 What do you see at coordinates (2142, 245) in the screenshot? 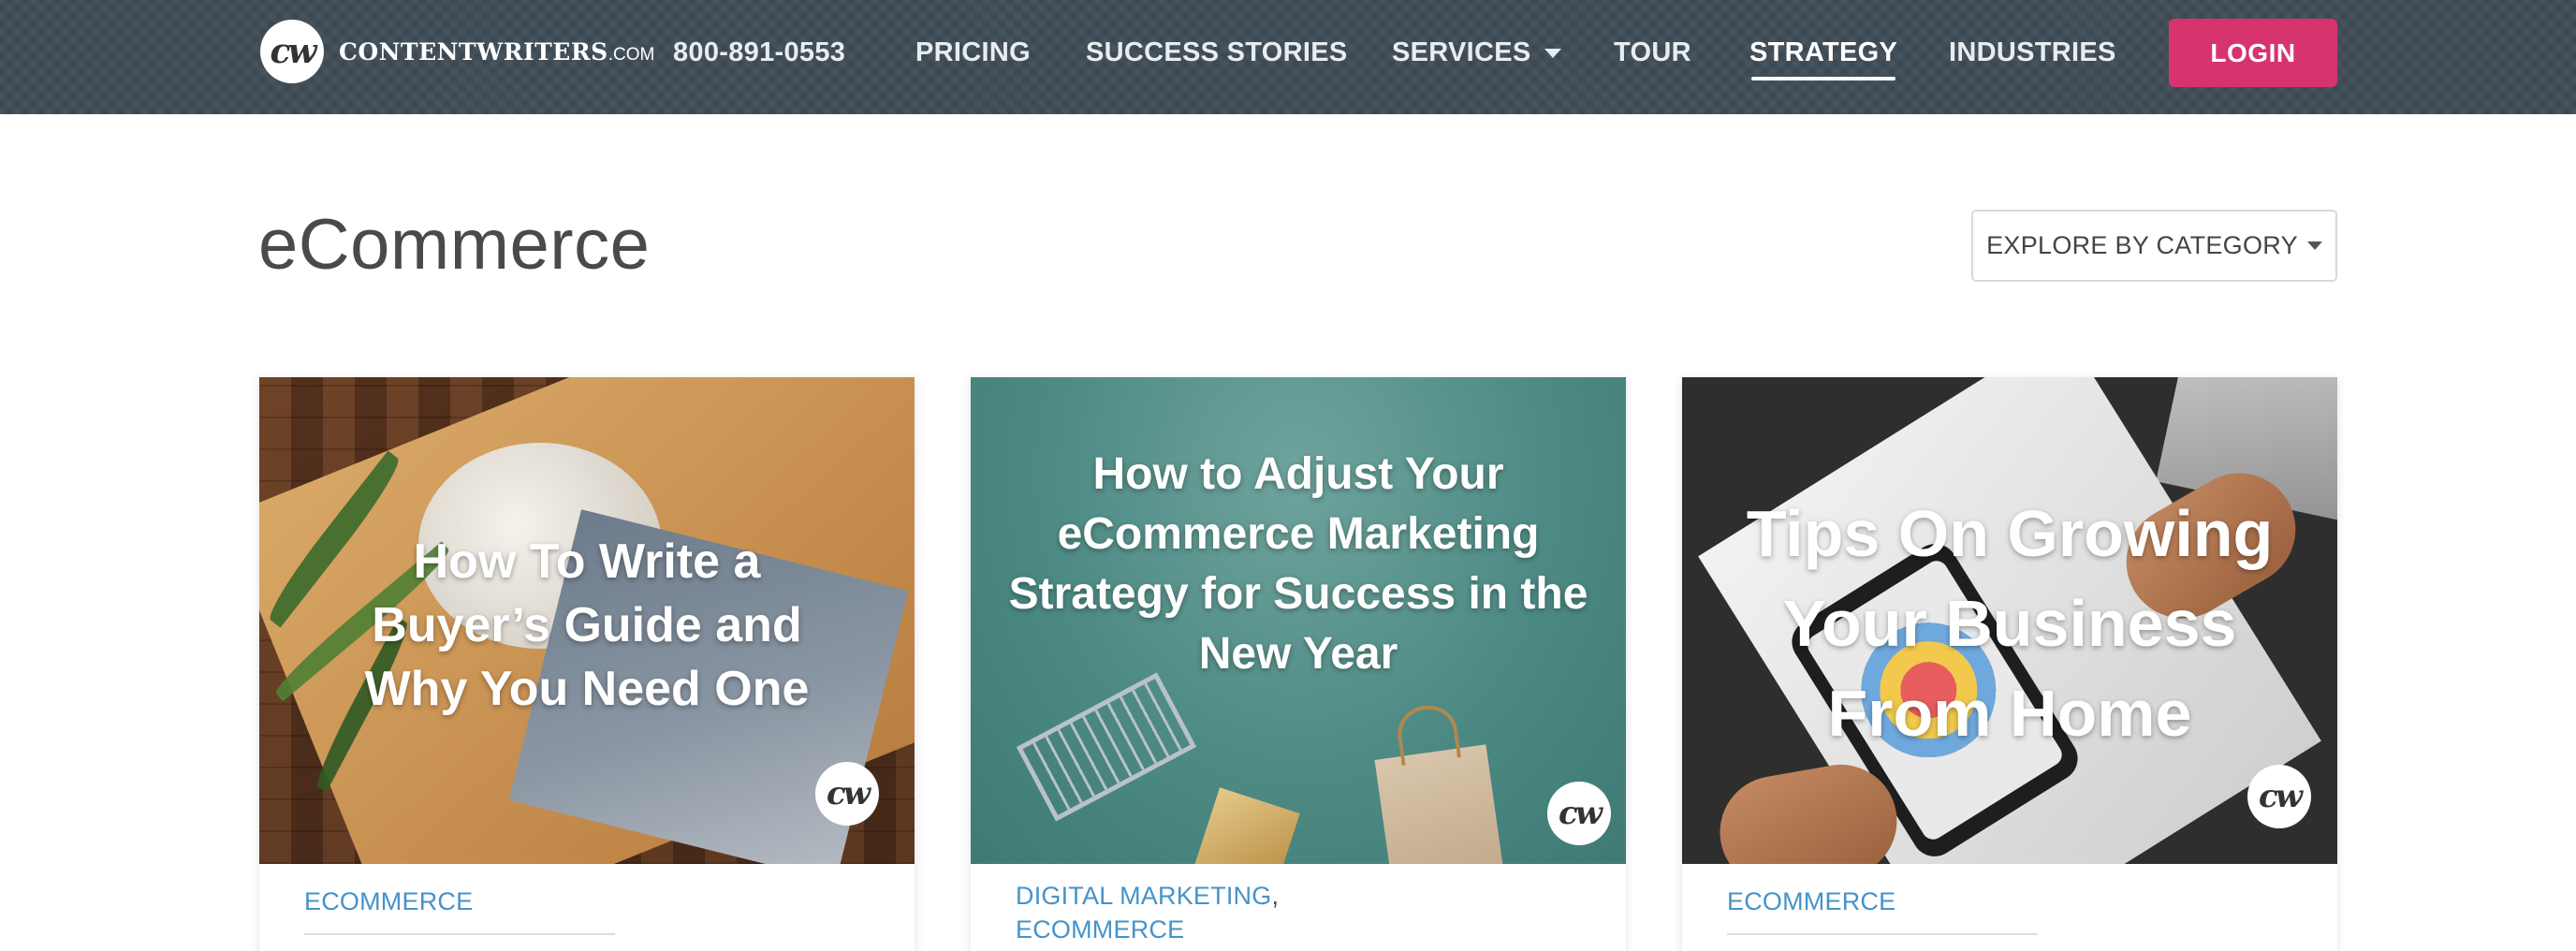
I see `explore-by-category-label: EXPLORE BY CATEGORY` at bounding box center [2142, 245].